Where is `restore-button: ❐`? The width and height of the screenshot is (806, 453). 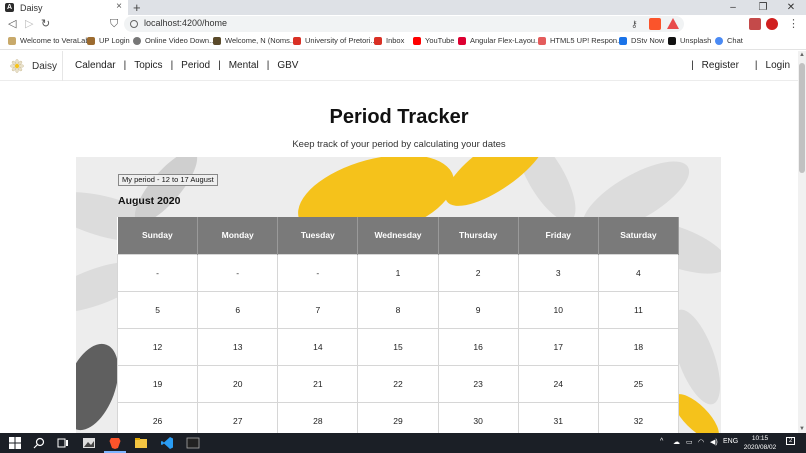 restore-button: ❐ is located at coordinates (763, 7).